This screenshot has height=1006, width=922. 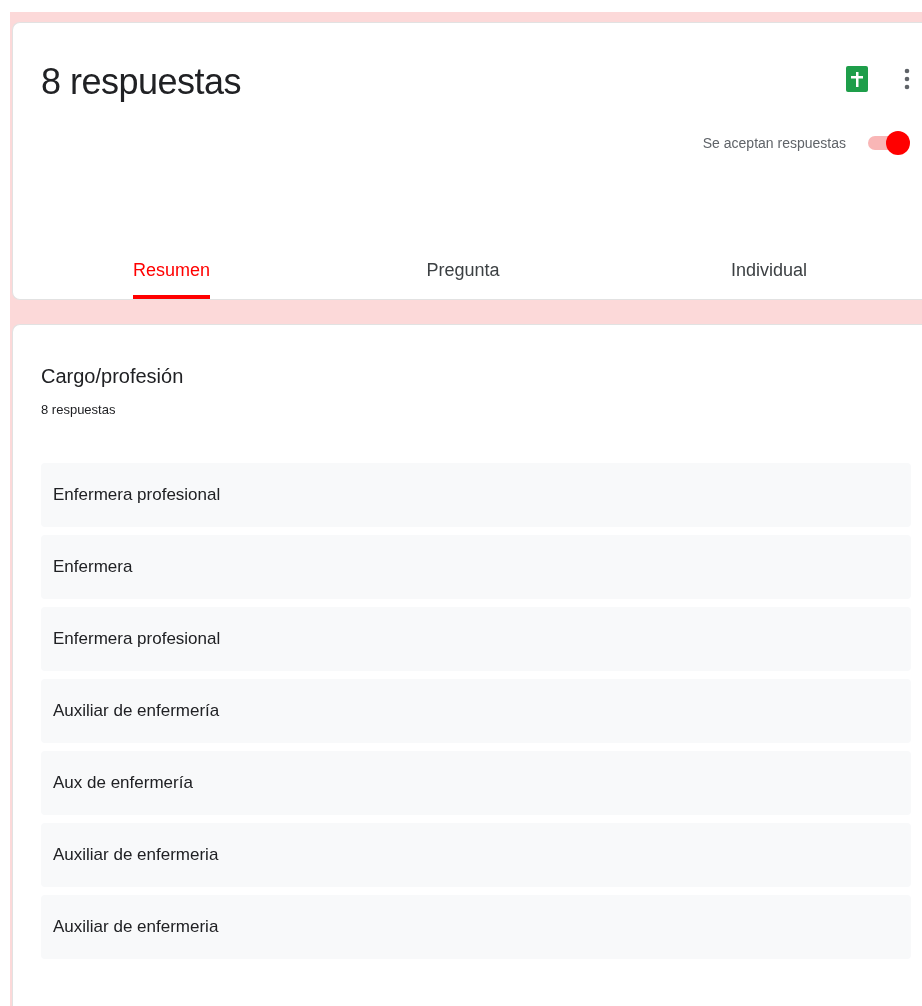 I want to click on tab: Resumen, so click(x=172, y=268).